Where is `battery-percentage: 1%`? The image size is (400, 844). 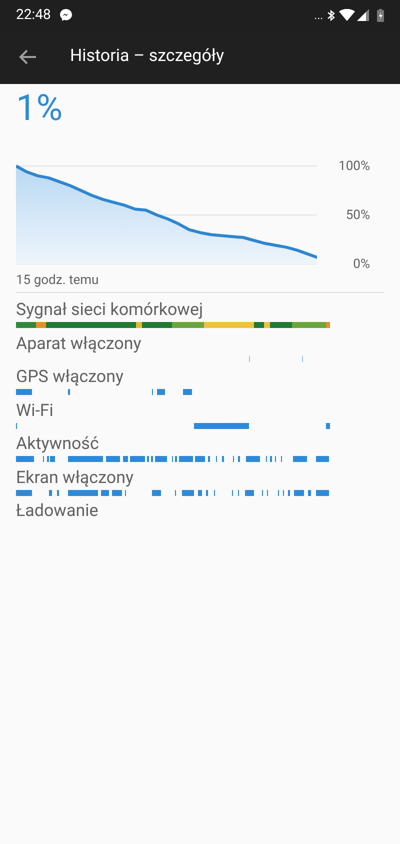 battery-percentage: 1% is located at coordinates (40, 108).